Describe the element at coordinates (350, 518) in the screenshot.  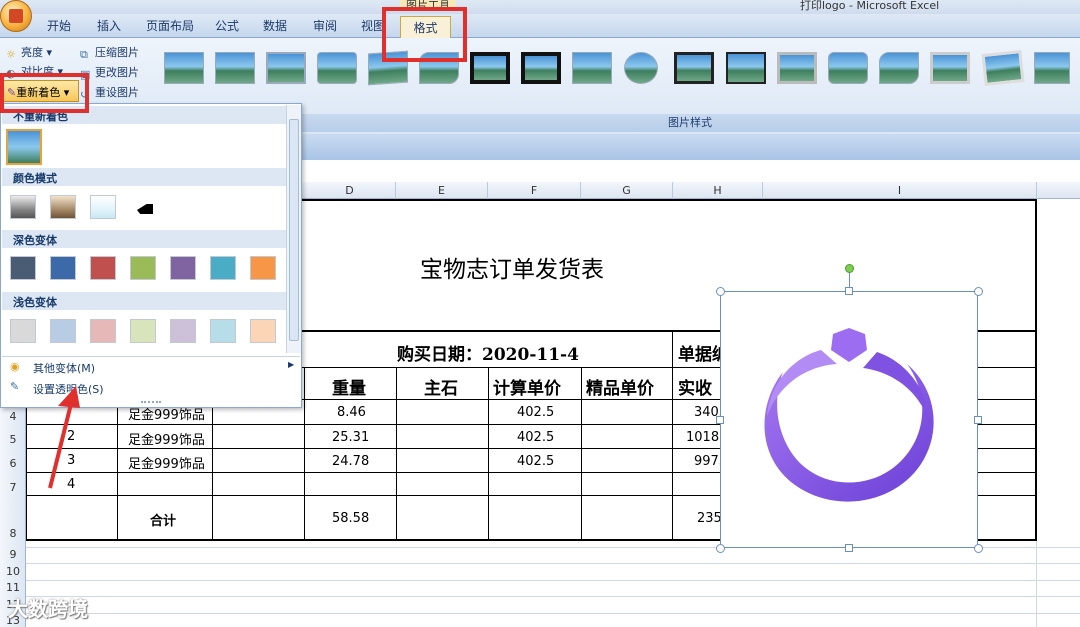
I see `total-weight: 58.58` at that location.